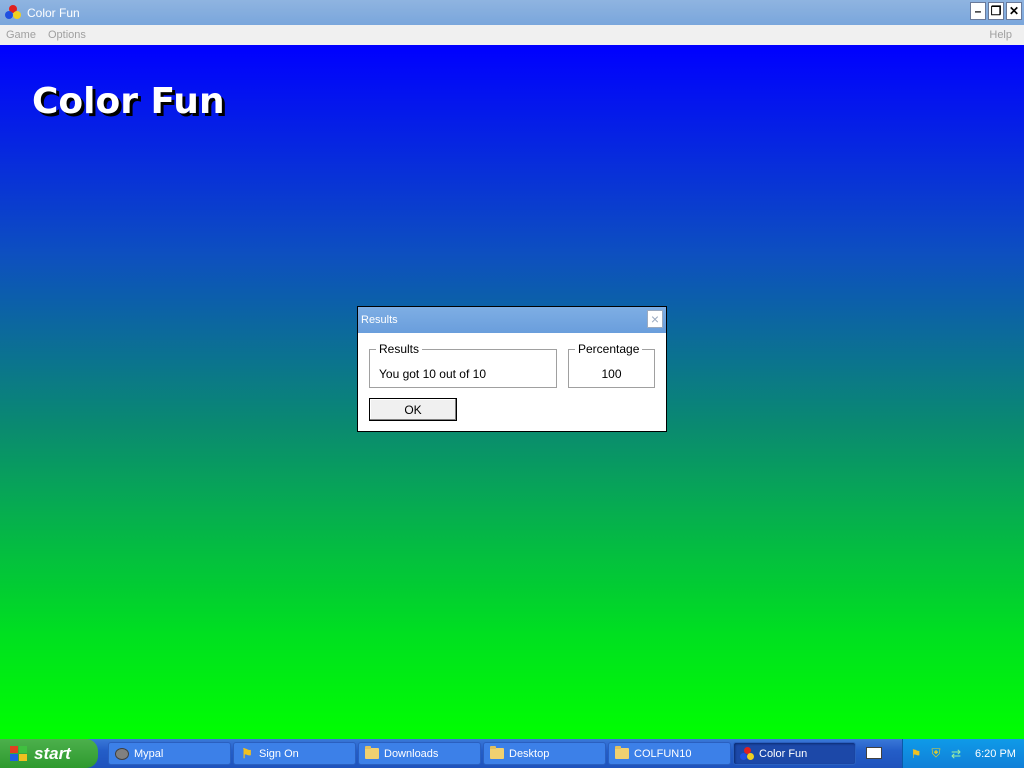  What do you see at coordinates (122, 754) in the screenshot?
I see `mypal-icon` at bounding box center [122, 754].